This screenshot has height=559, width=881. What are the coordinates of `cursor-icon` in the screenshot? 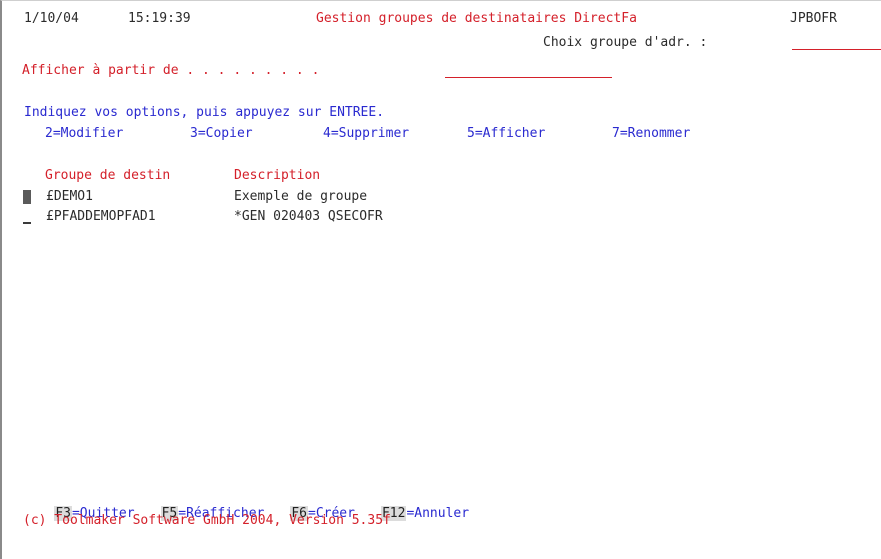 It's located at (27, 197).